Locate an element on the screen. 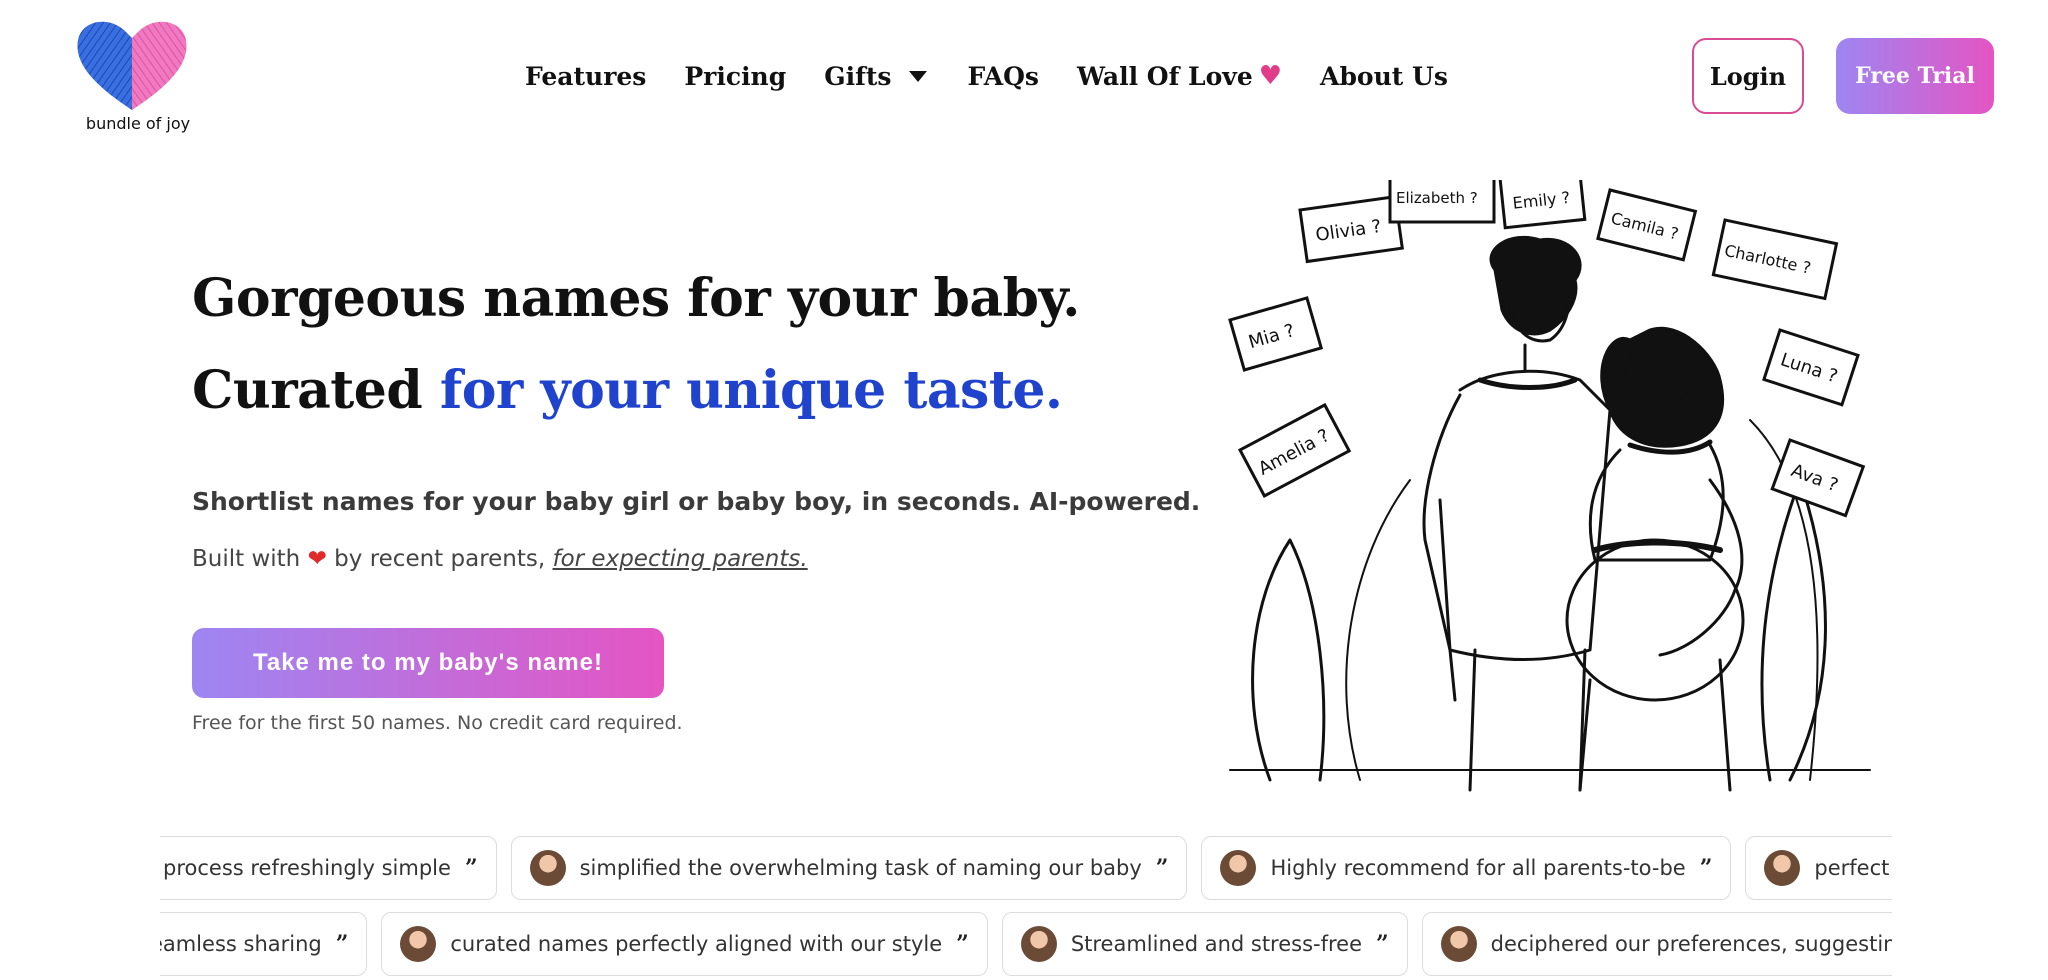 The width and height of the screenshot is (2048, 980). bubble-olivia: Olivia ? is located at coordinates (1351, 229).